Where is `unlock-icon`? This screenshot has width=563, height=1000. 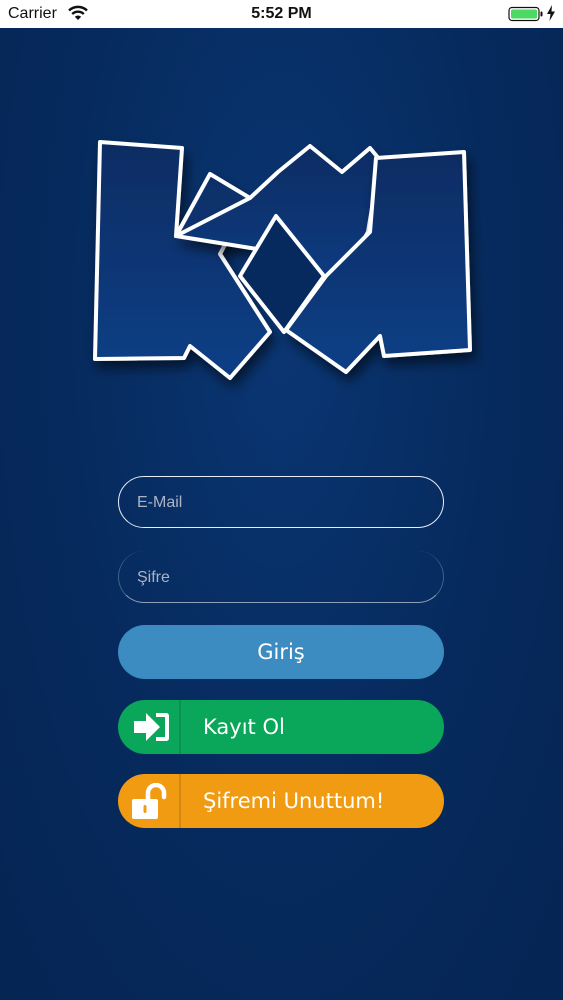
unlock-icon is located at coordinates (150, 804).